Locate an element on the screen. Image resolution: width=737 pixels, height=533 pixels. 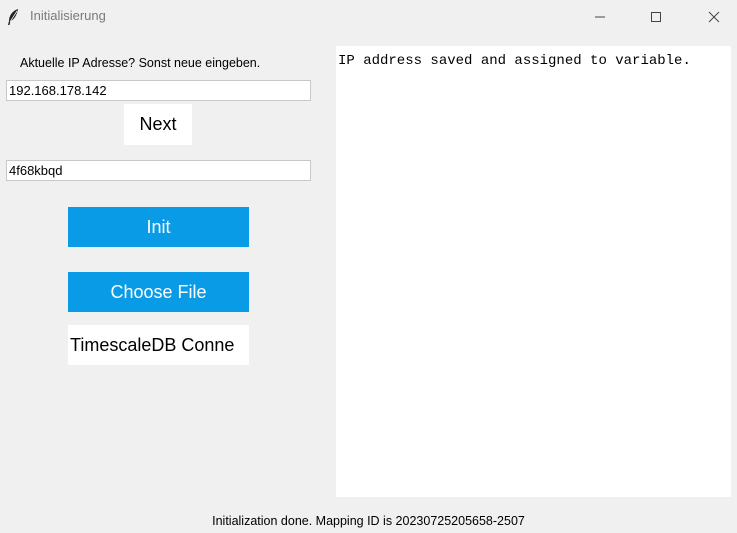
close-button is located at coordinates (714, 17).